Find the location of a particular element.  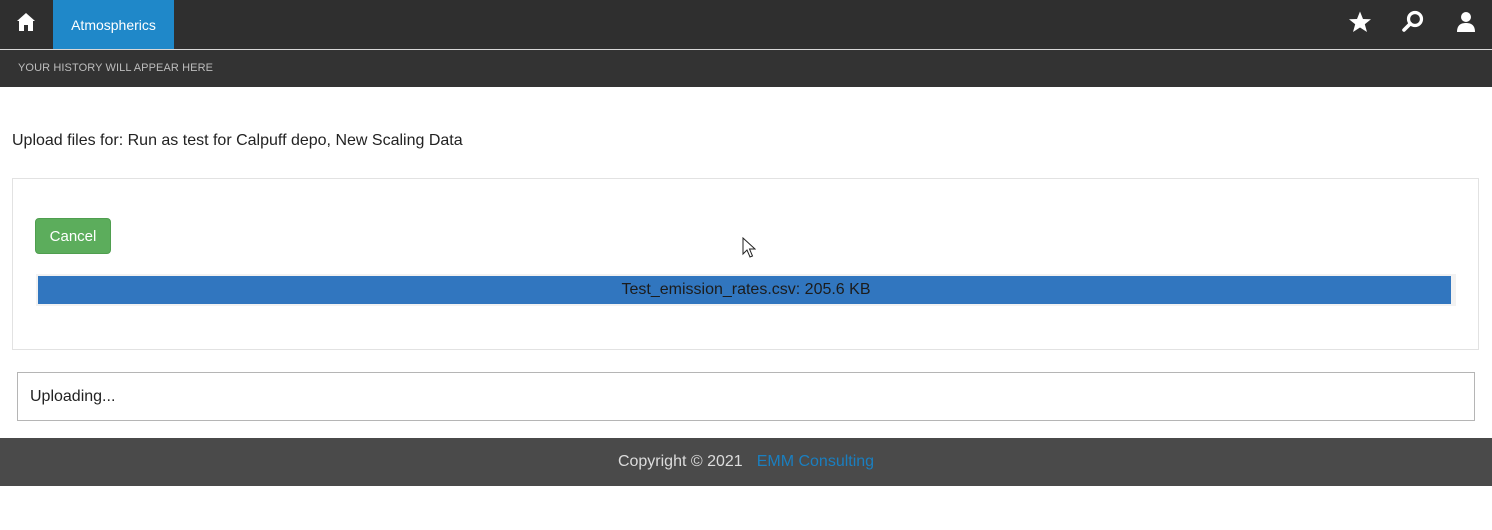

upload-progress-bar: Test_emission_rates.csv: 205.6 KB is located at coordinates (746, 290).